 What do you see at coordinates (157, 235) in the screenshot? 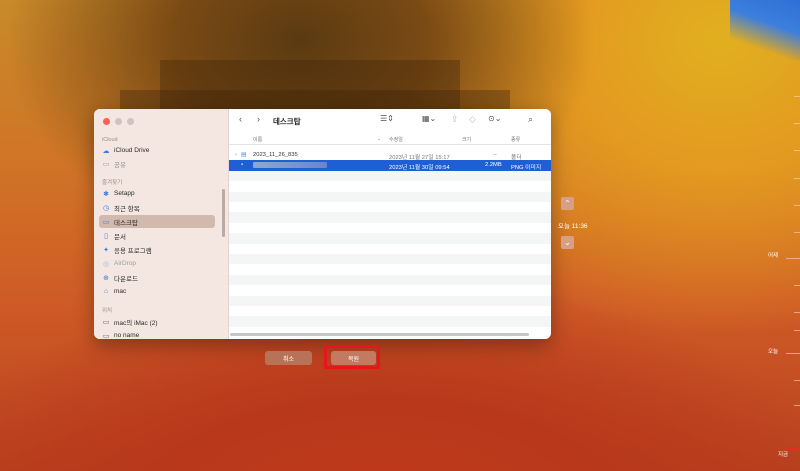
I see `sidebar-item-documents: ▯ 문서` at bounding box center [157, 235].